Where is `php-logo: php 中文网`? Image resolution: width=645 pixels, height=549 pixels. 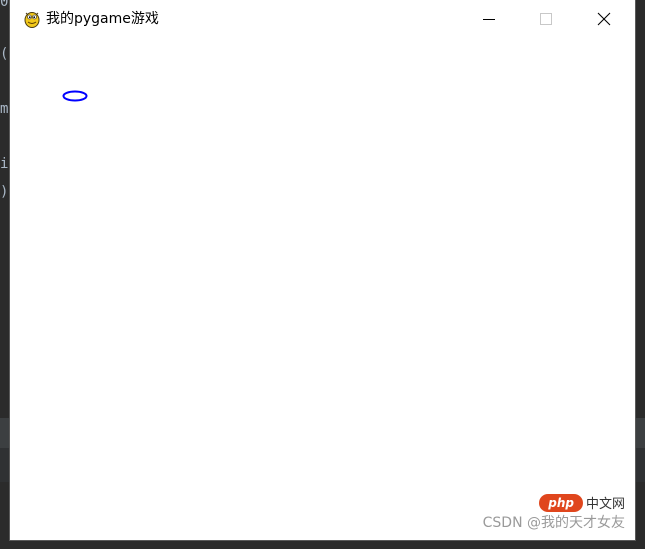
php-logo: php 中文网 is located at coordinates (582, 502).